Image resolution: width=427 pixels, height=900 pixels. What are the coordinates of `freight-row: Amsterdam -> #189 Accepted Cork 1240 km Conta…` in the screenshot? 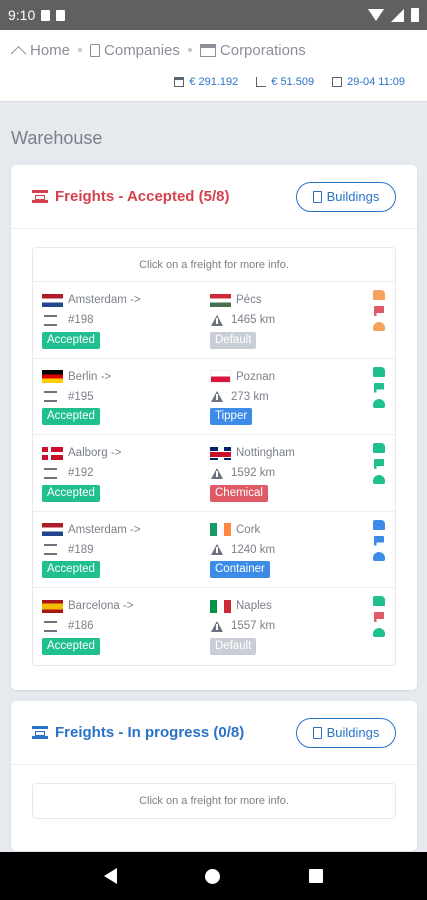 It's located at (214, 550).